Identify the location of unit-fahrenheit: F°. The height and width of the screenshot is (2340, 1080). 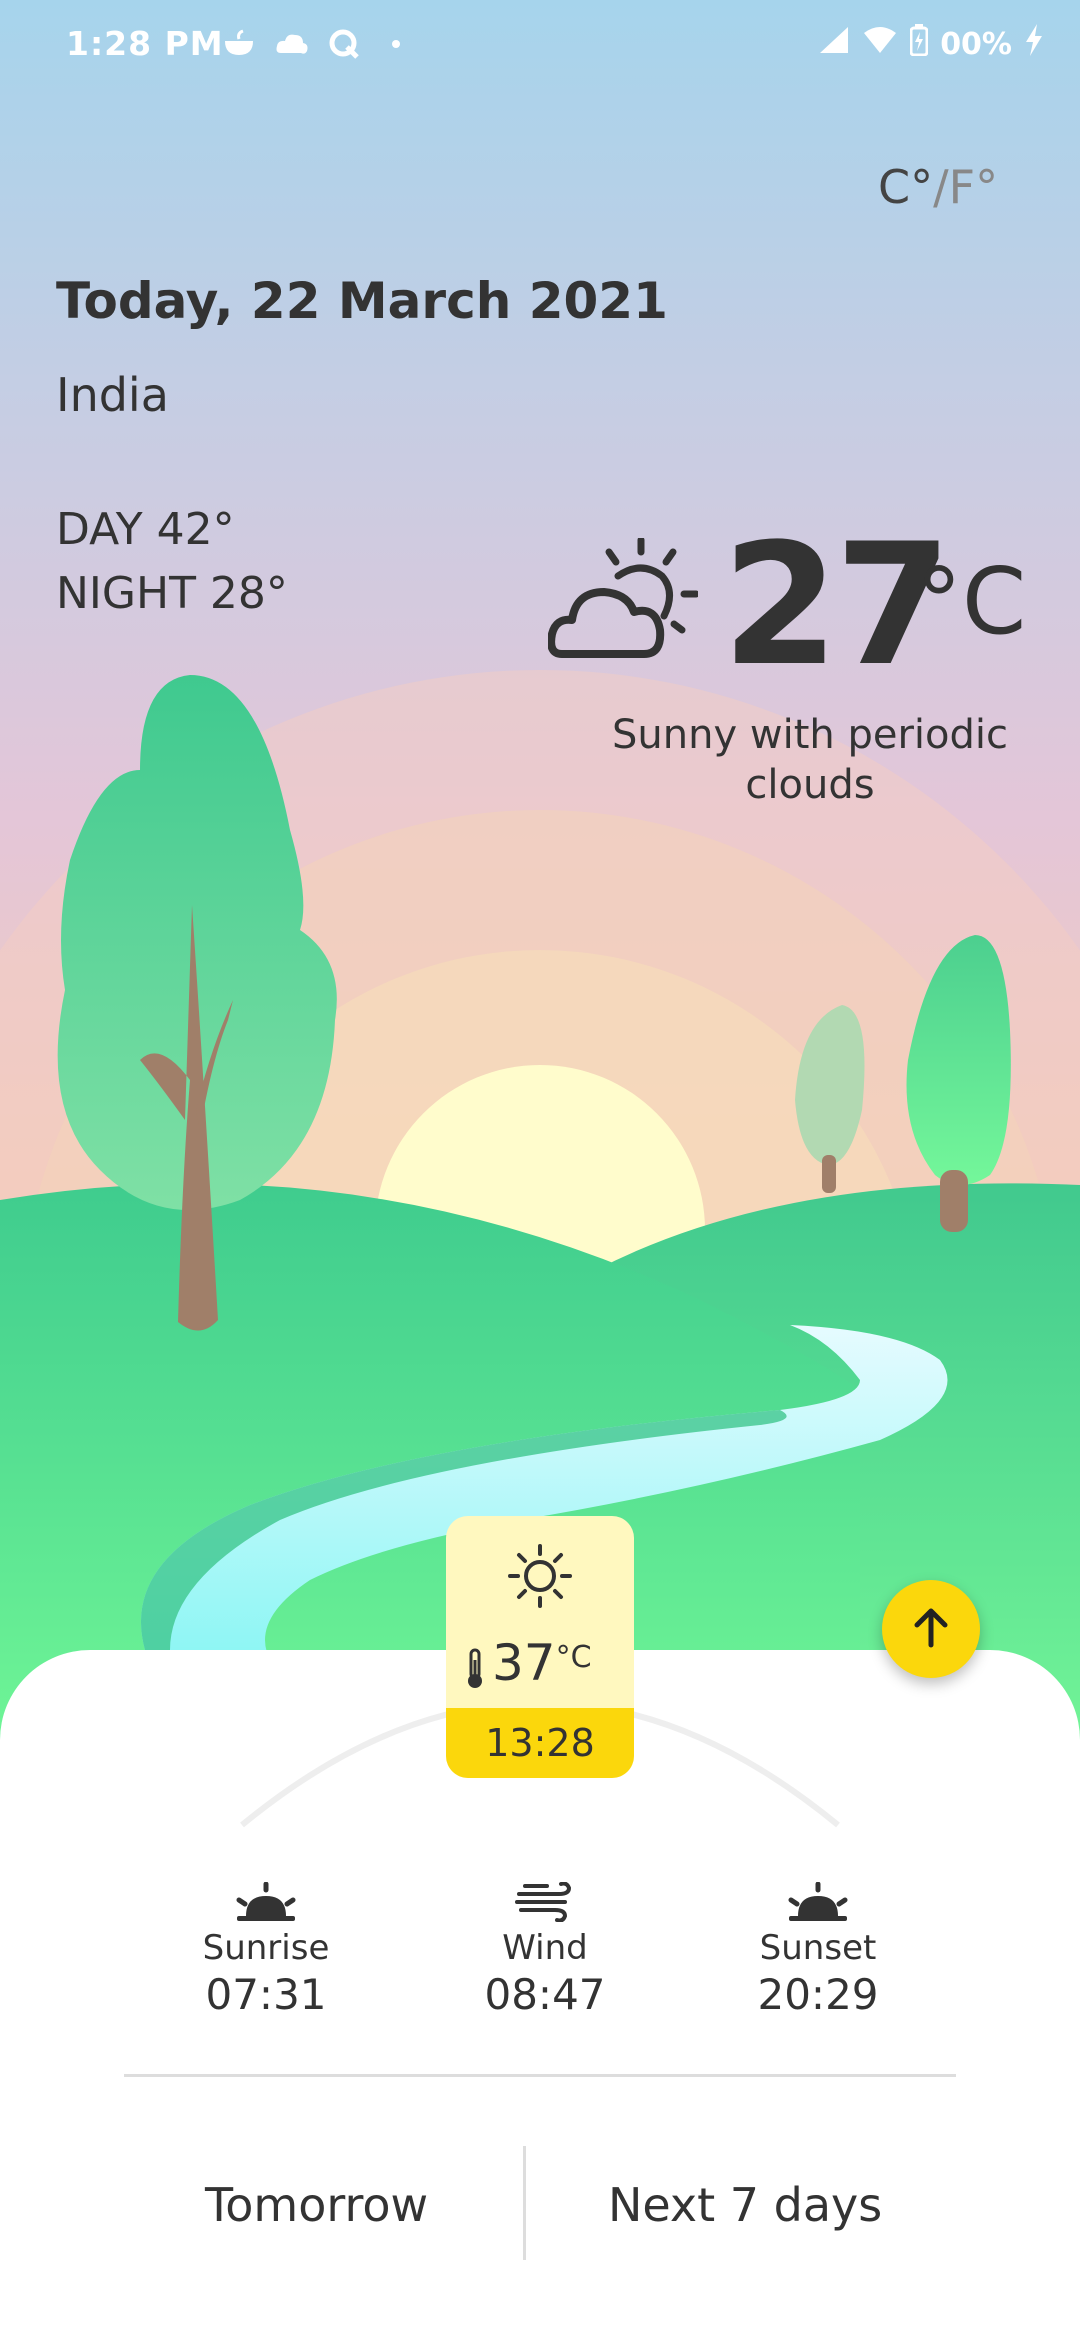
(973, 187).